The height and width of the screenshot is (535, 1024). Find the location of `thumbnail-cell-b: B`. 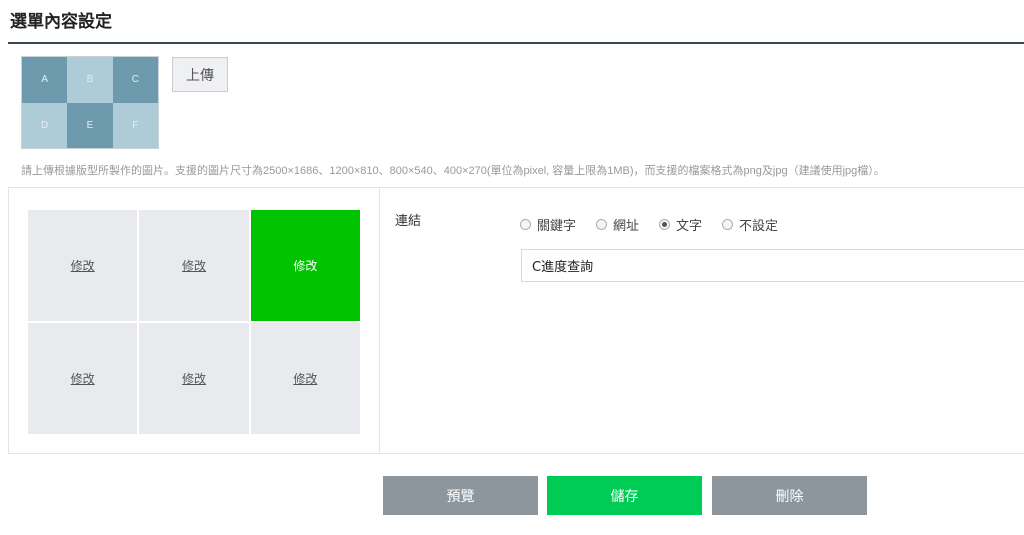

thumbnail-cell-b: B is located at coordinates (90, 80).